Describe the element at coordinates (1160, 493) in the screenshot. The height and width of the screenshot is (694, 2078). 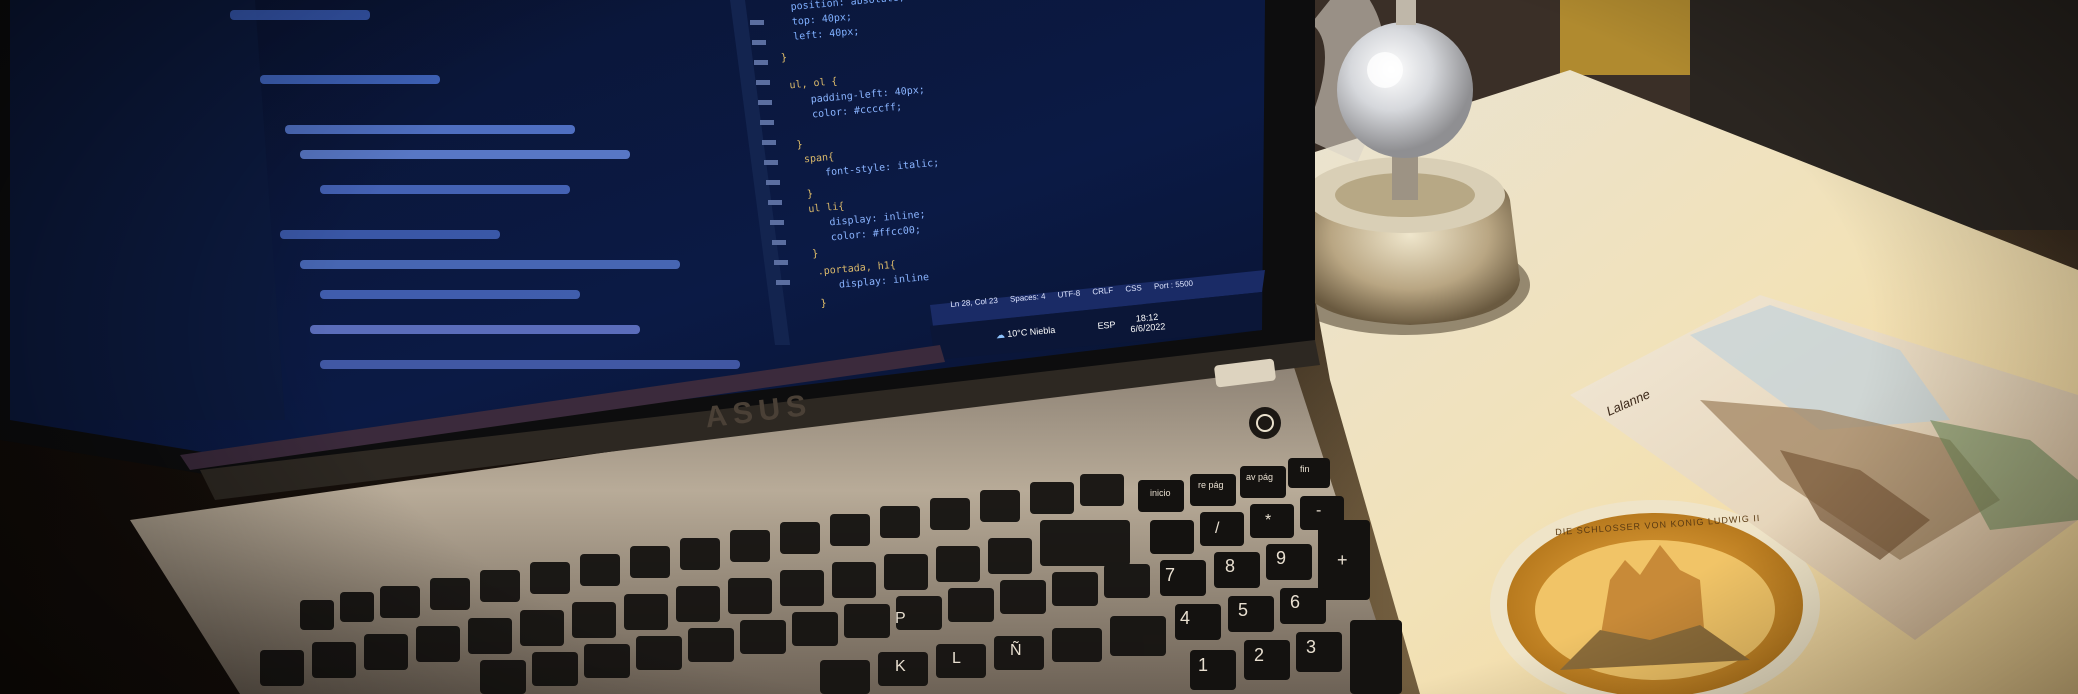
I see `key-label-inicio: inicio` at that location.